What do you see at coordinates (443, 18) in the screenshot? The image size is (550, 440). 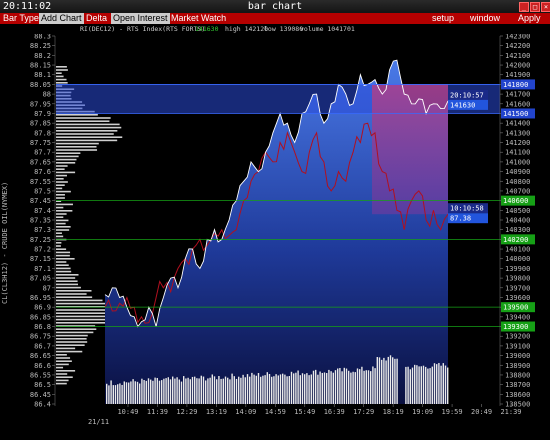 I see `setup-menu: setup` at bounding box center [443, 18].